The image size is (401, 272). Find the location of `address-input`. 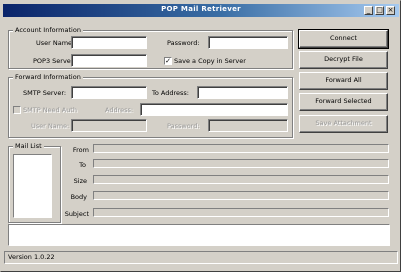

address-input is located at coordinates (214, 109).